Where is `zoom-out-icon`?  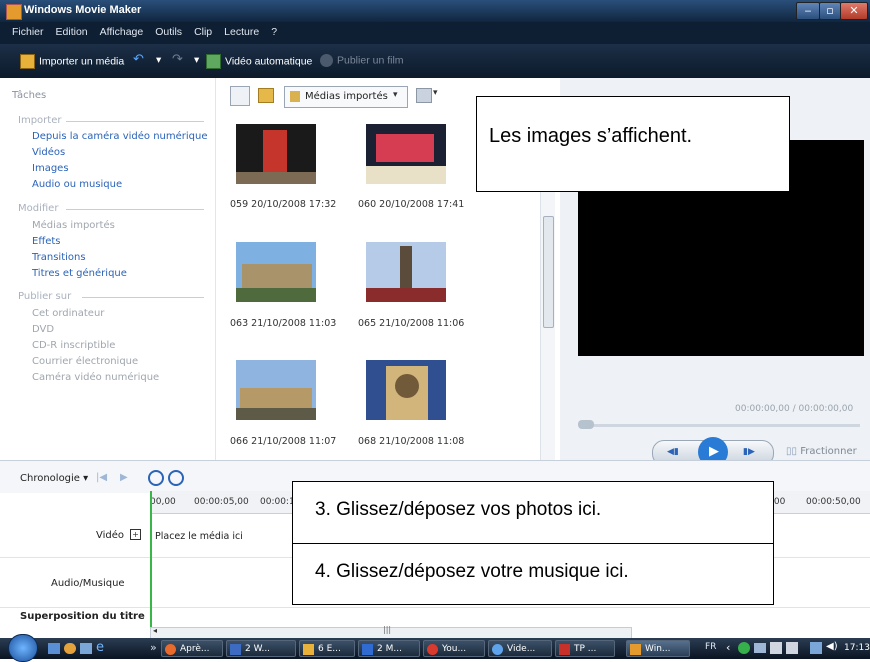
zoom-out-icon is located at coordinates (176, 478).